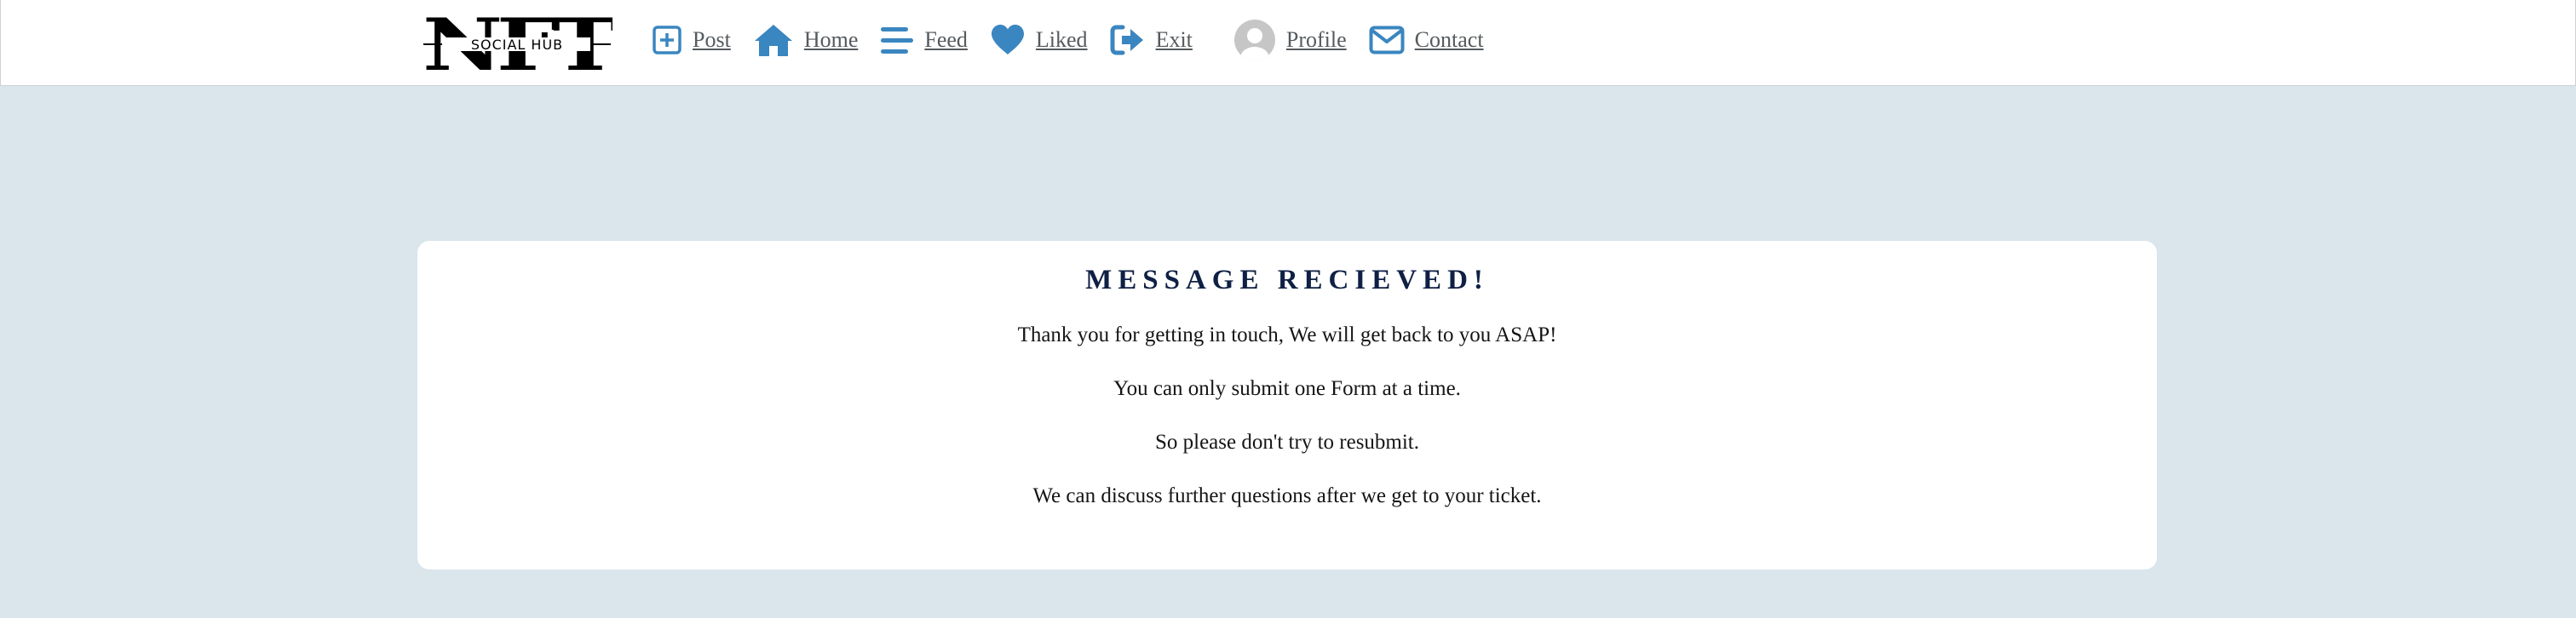  I want to click on nav-exit: Exit, so click(1151, 40).